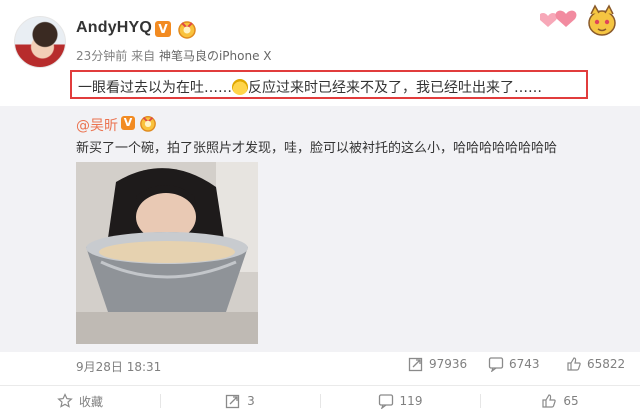 Image resolution: width=640 pixels, height=416 pixels. I want to click on comment-count-stat: 6743, so click(514, 364).